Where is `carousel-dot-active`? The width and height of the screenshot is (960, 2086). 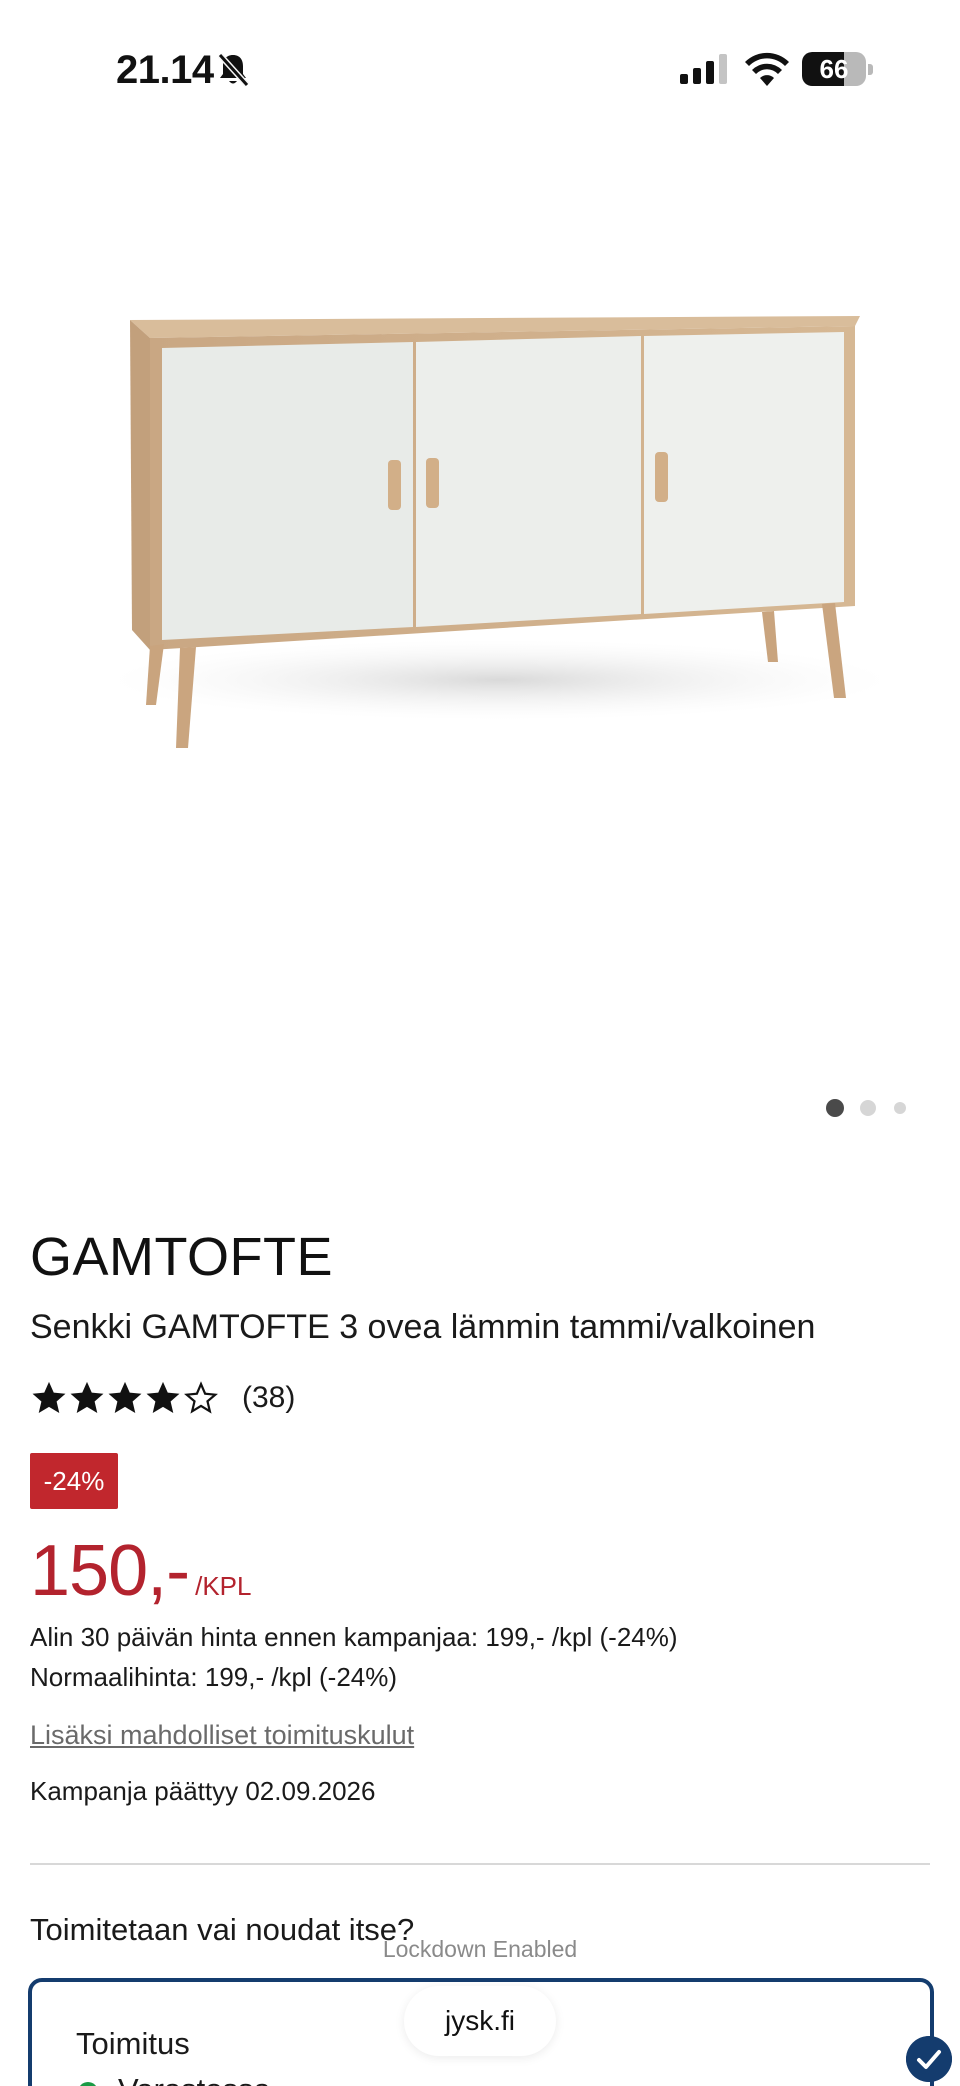
carousel-dot-active is located at coordinates (835, 1108).